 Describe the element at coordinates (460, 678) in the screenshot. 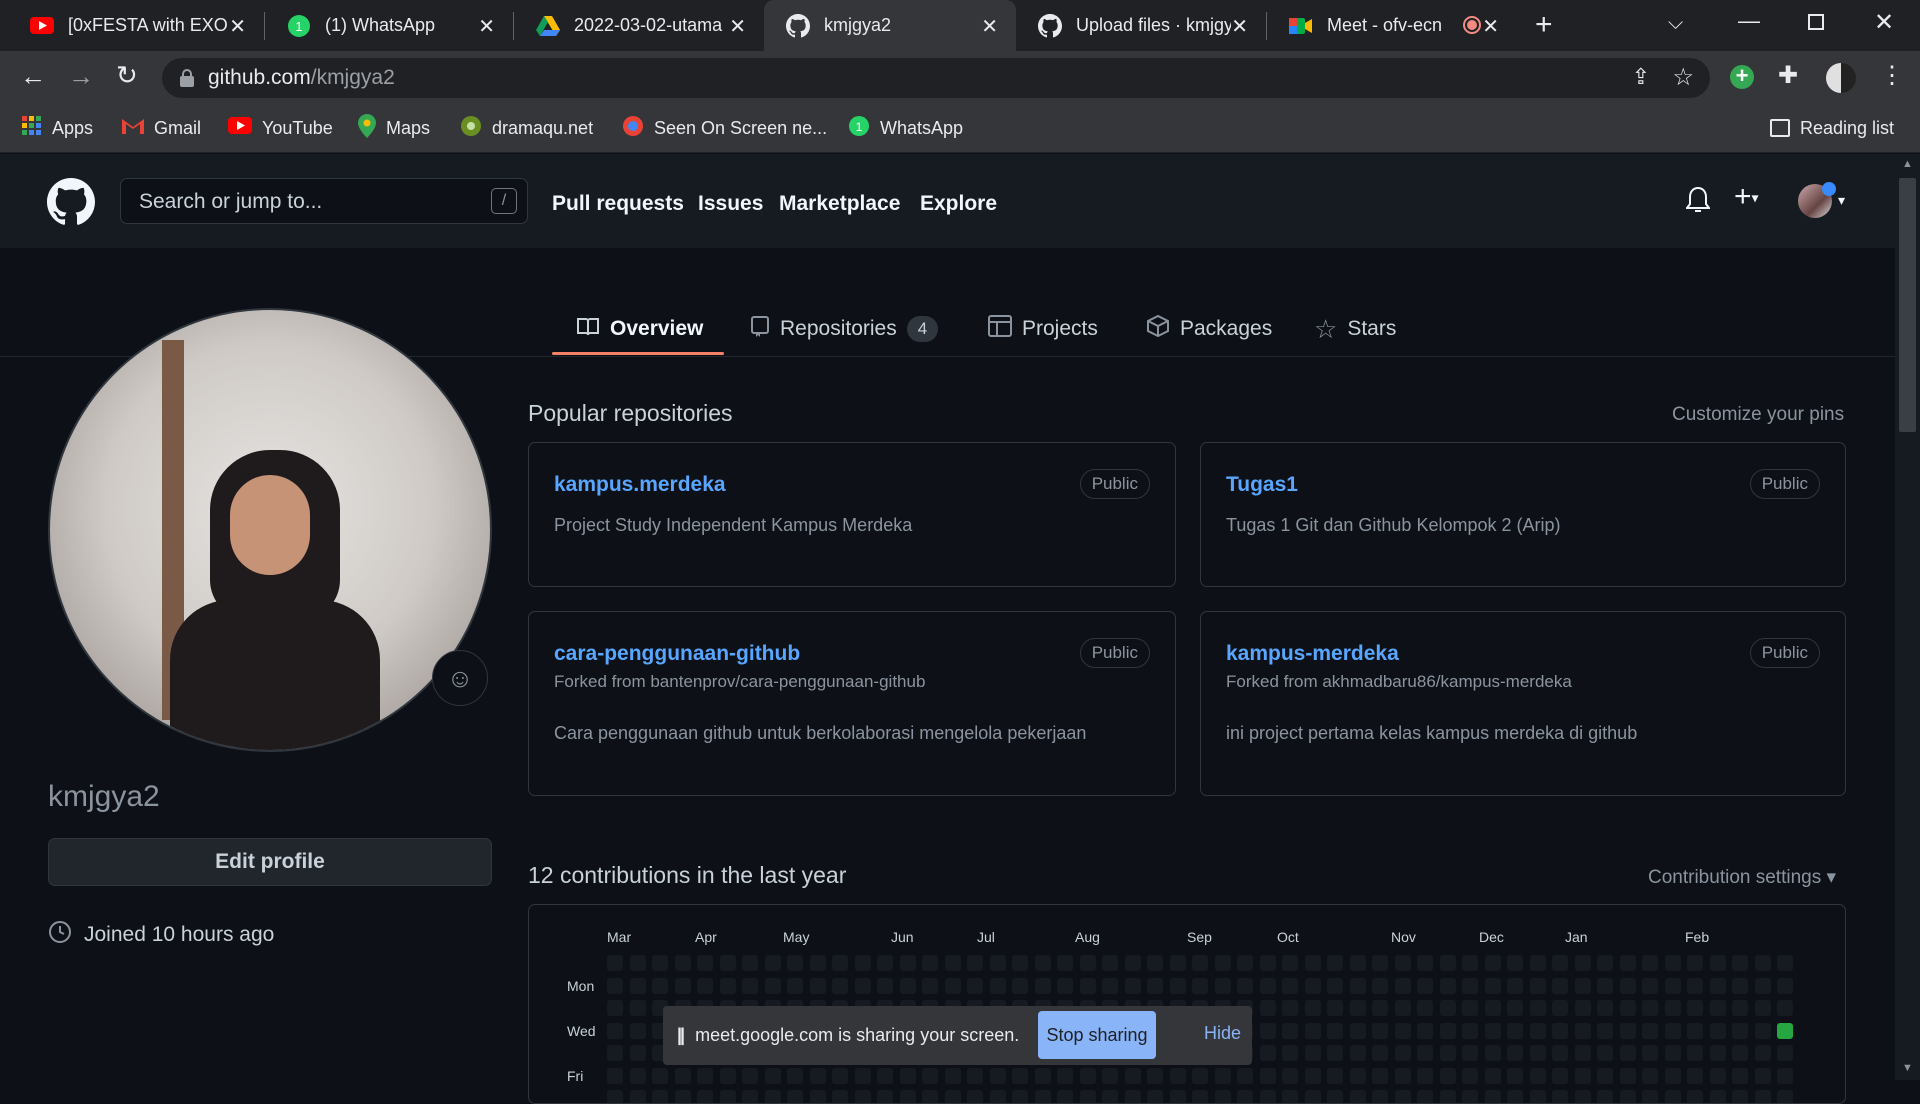

I see `set-status-smiley-icon: ☺` at that location.